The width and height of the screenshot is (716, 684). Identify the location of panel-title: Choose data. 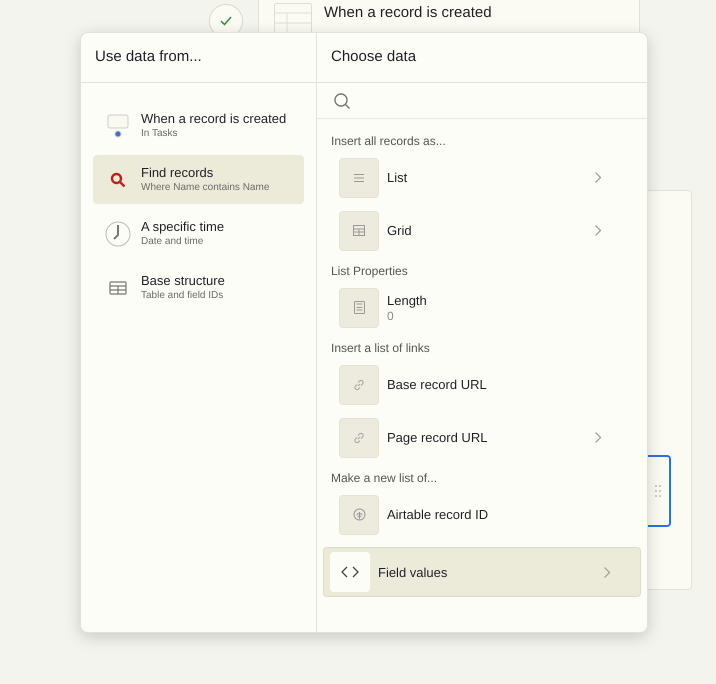
(373, 57).